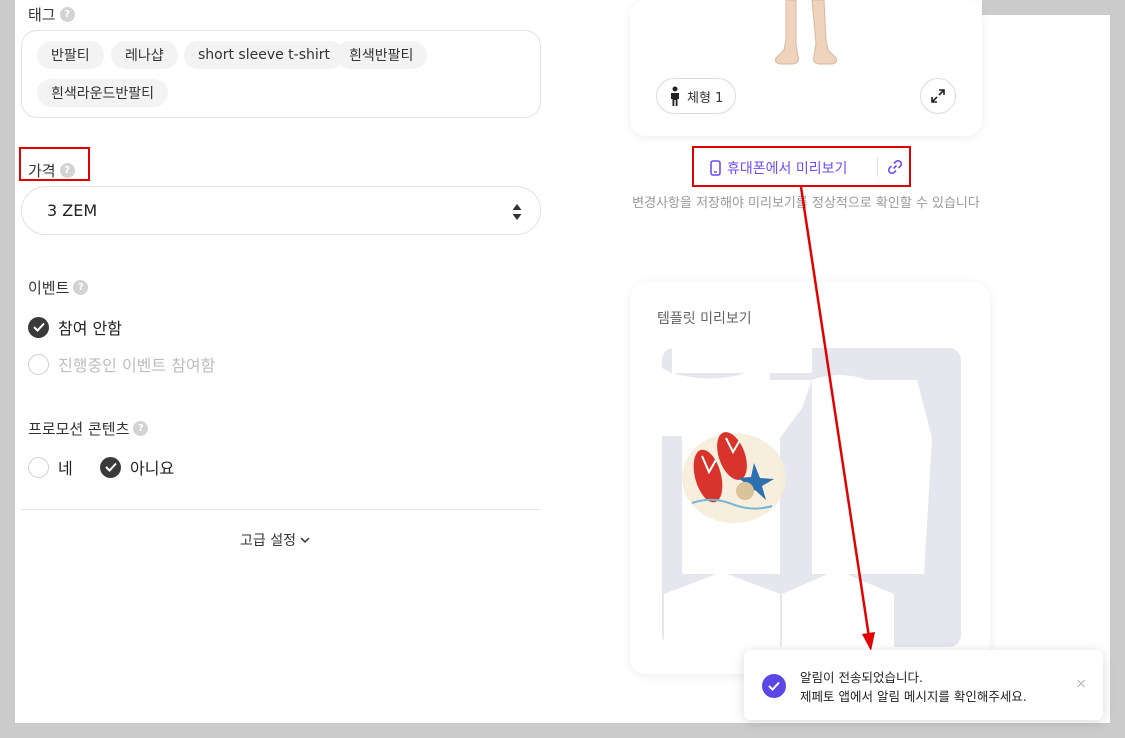  I want to click on toast-line-1: 알림이 전송되었습니다., so click(861, 677).